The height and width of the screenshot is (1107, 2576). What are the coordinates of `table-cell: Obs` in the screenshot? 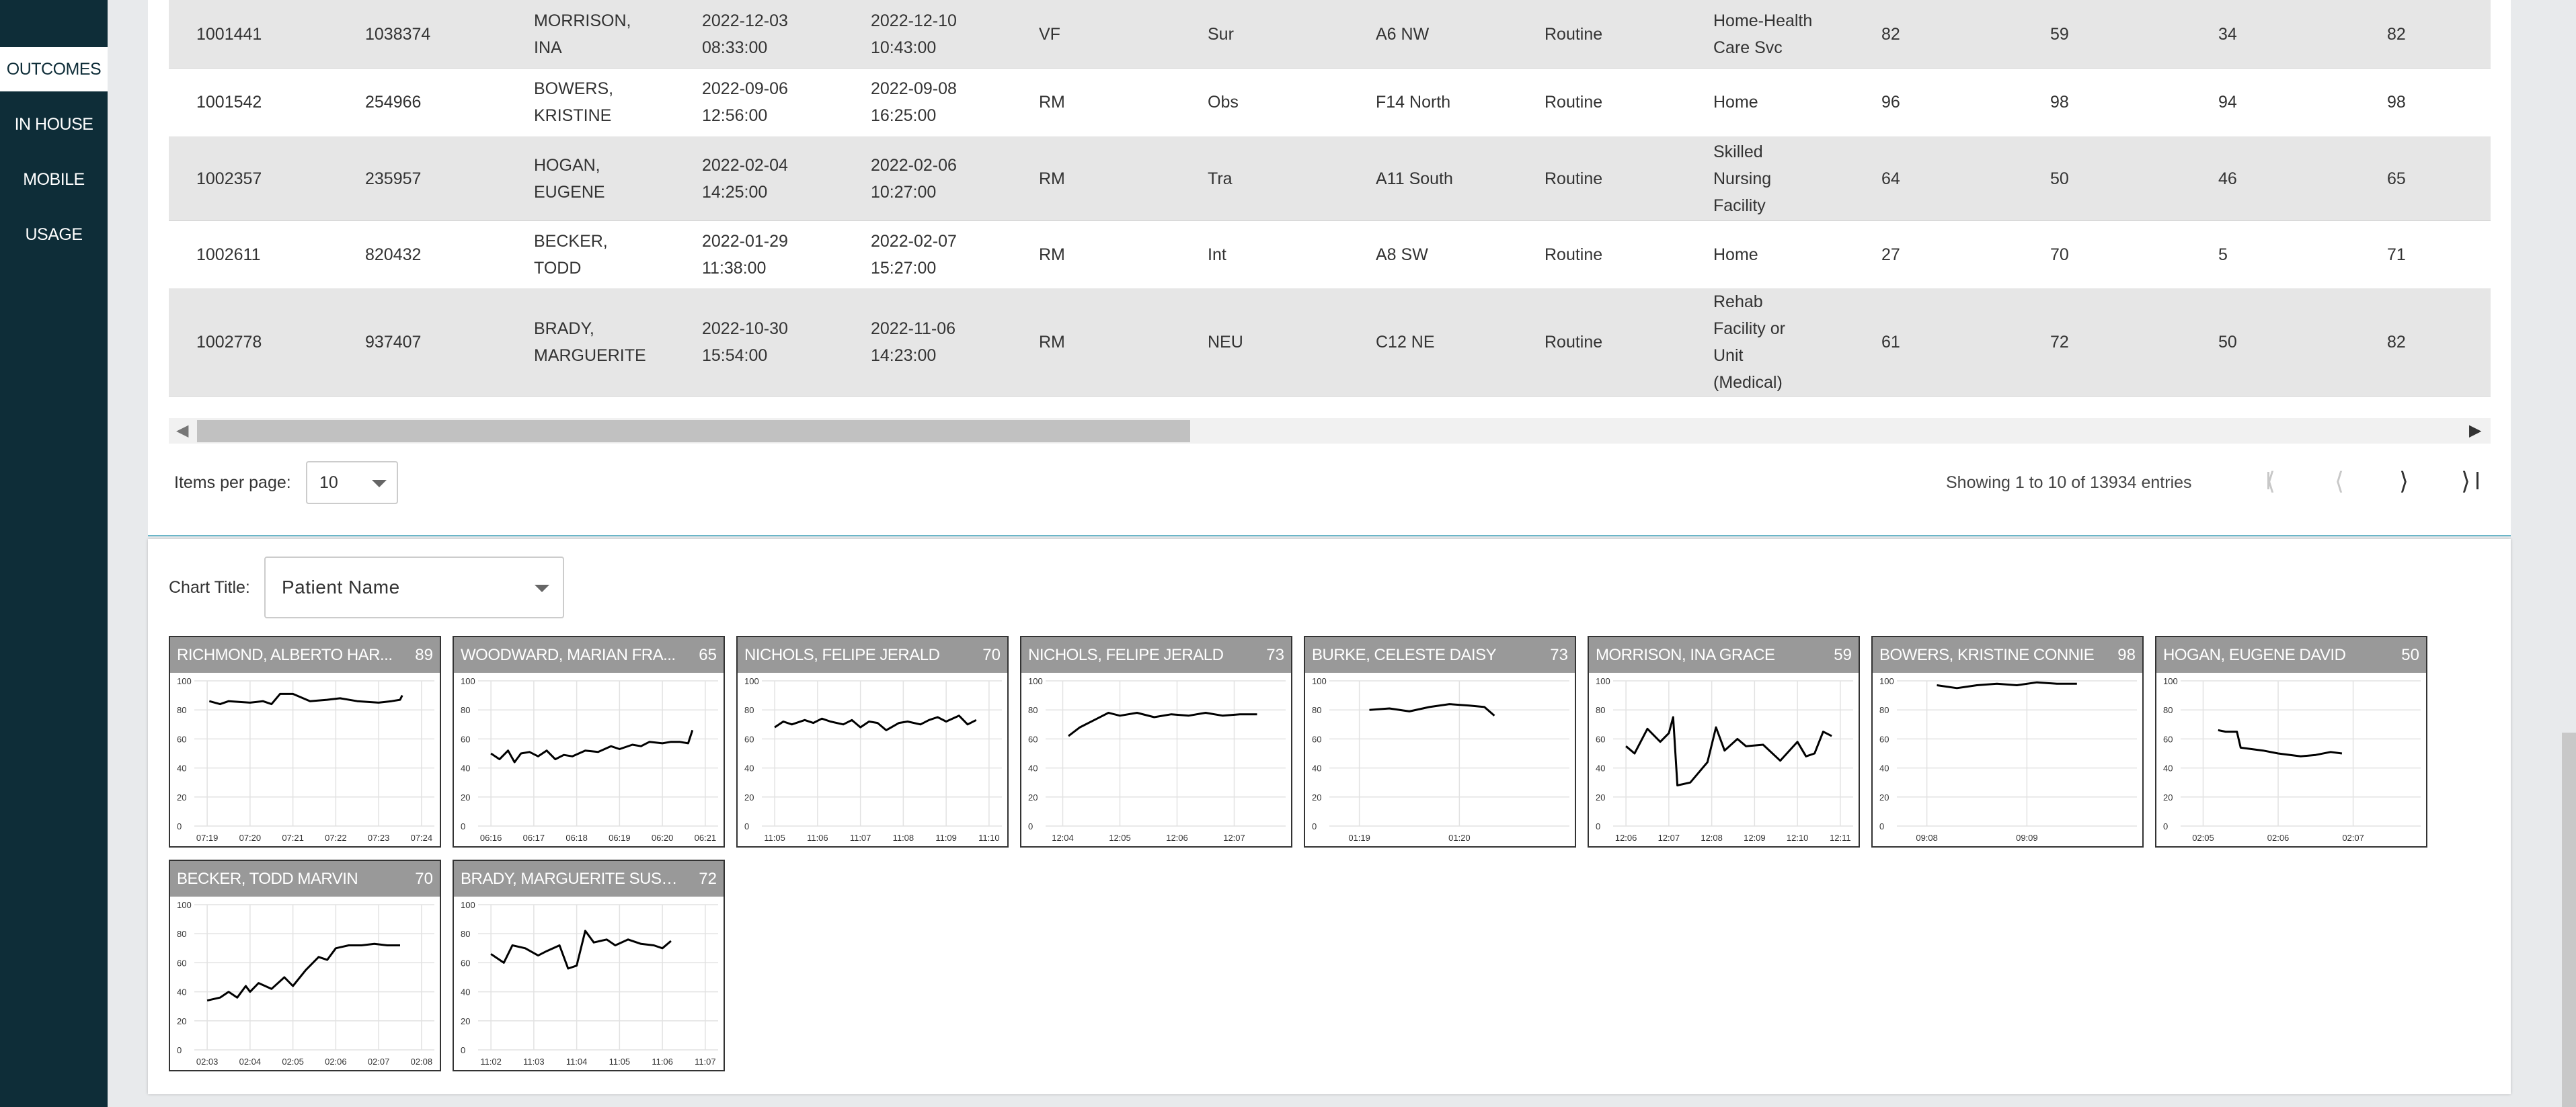 It's located at (1224, 102).